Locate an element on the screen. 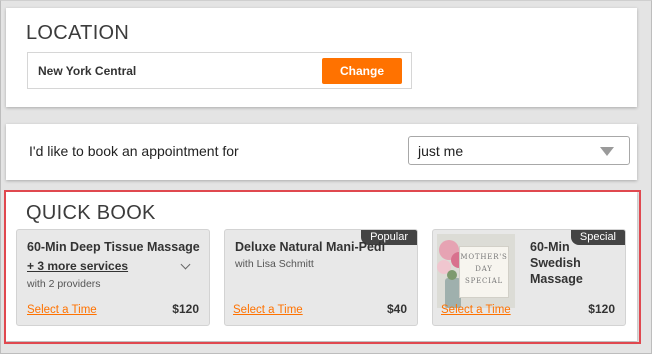  booking-for-label: I'd like to book an appointment for is located at coordinates (134, 151).